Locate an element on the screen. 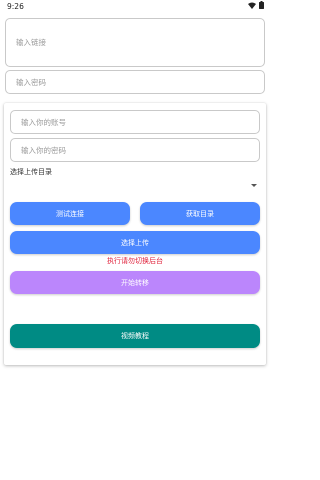  test-connection-label: 测试连接 is located at coordinates (70, 213).